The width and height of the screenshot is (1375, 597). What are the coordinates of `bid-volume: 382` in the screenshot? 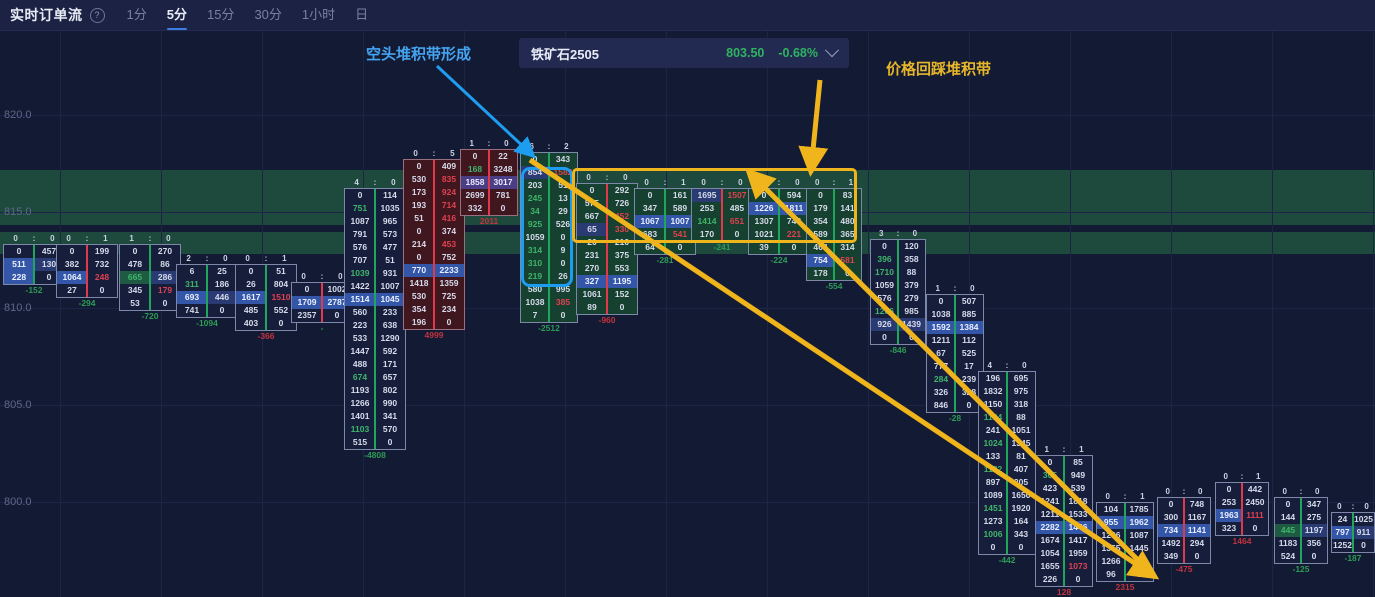 It's located at (72, 264).